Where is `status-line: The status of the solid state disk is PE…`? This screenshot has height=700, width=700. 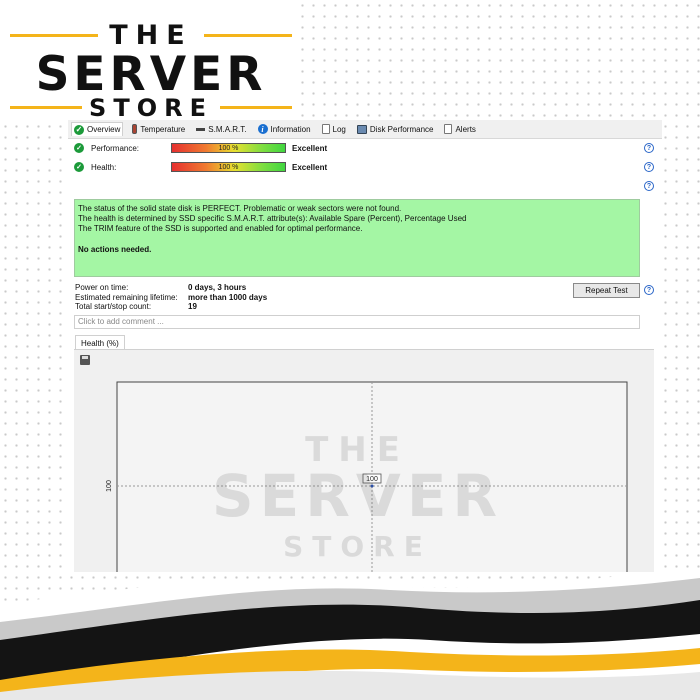 status-line: The status of the solid state disk is PE… is located at coordinates (240, 208).